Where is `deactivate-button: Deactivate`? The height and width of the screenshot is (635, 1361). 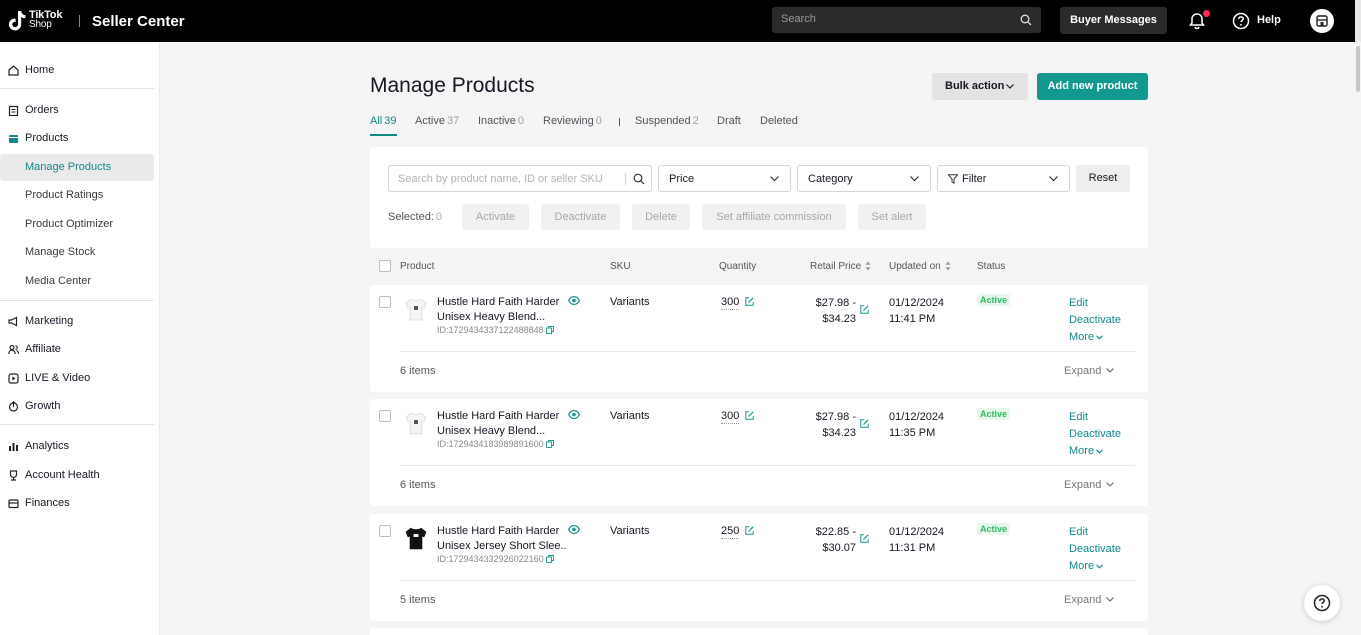
deactivate-button: Deactivate is located at coordinates (580, 217).